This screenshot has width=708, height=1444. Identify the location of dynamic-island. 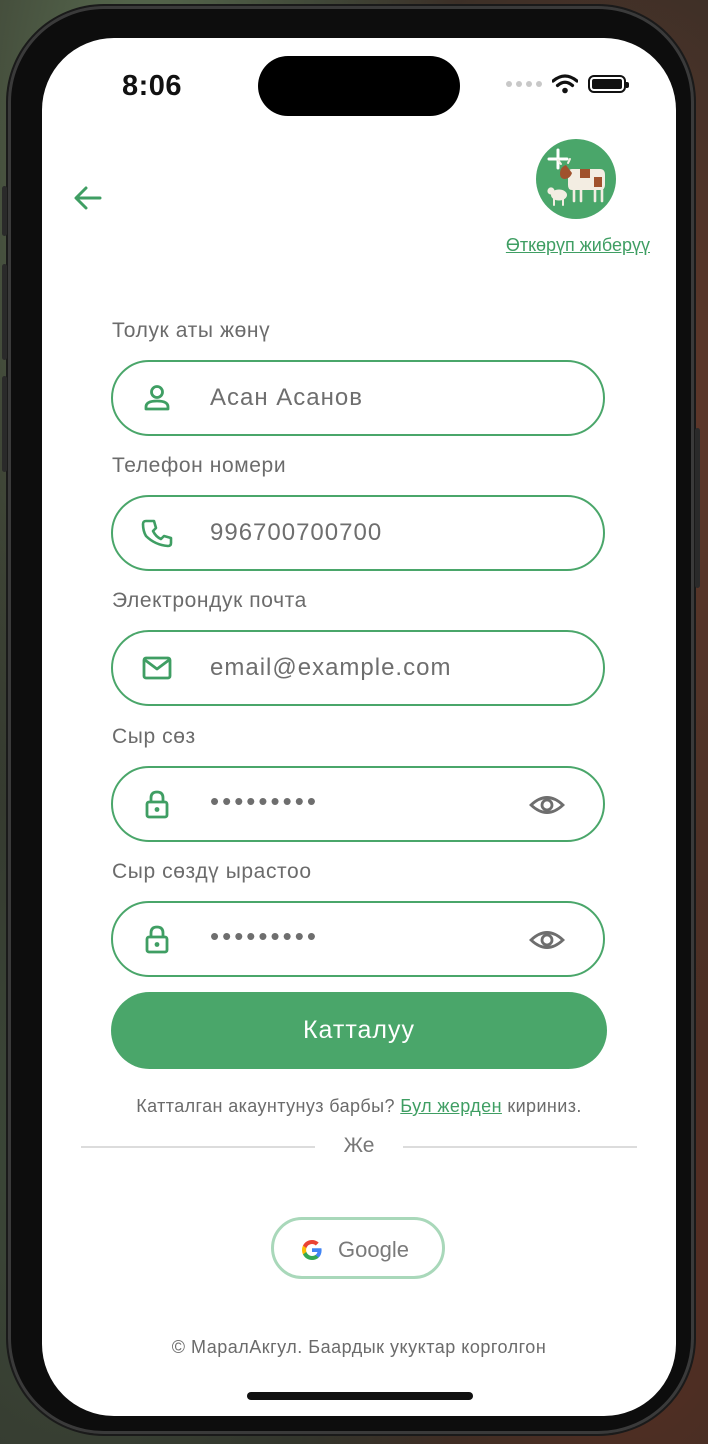
(359, 86).